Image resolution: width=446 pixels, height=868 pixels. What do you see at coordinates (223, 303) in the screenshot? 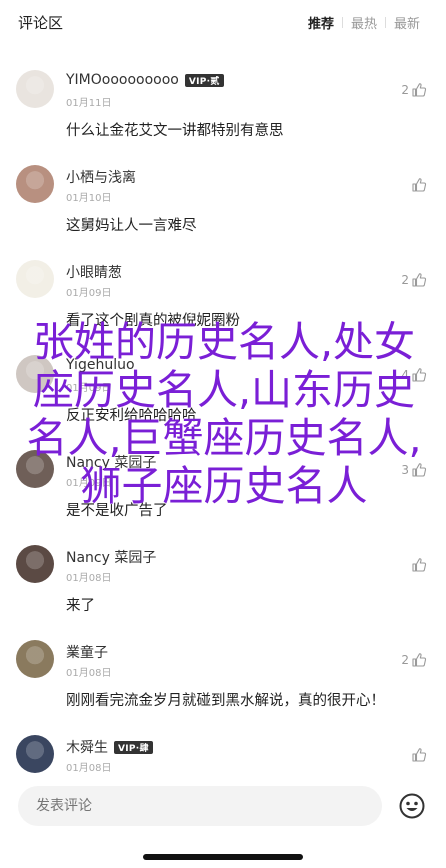
I see `comment-item: 小眼睛葱 01月09日看了这个剧真的被倪妮圈粉 2` at bounding box center [223, 303].